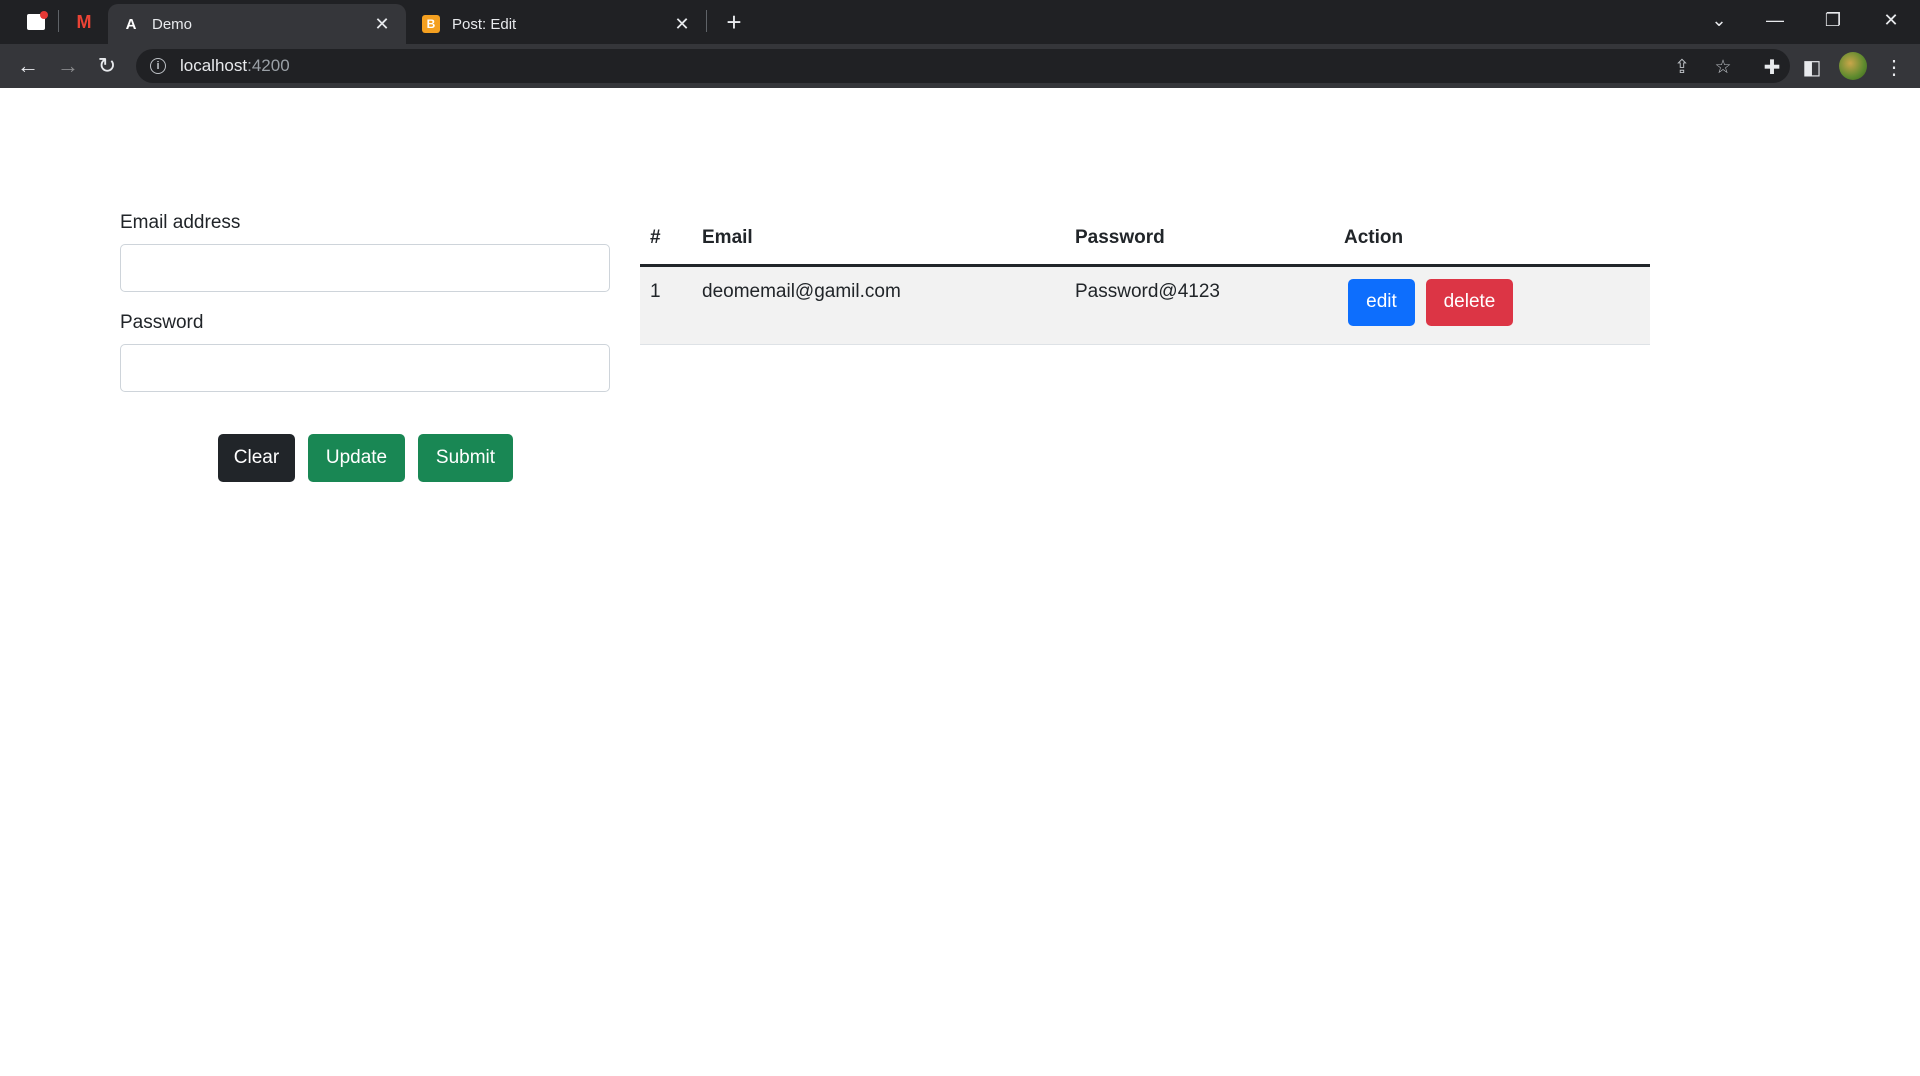  I want to click on column-header-action: Action, so click(1492, 239).